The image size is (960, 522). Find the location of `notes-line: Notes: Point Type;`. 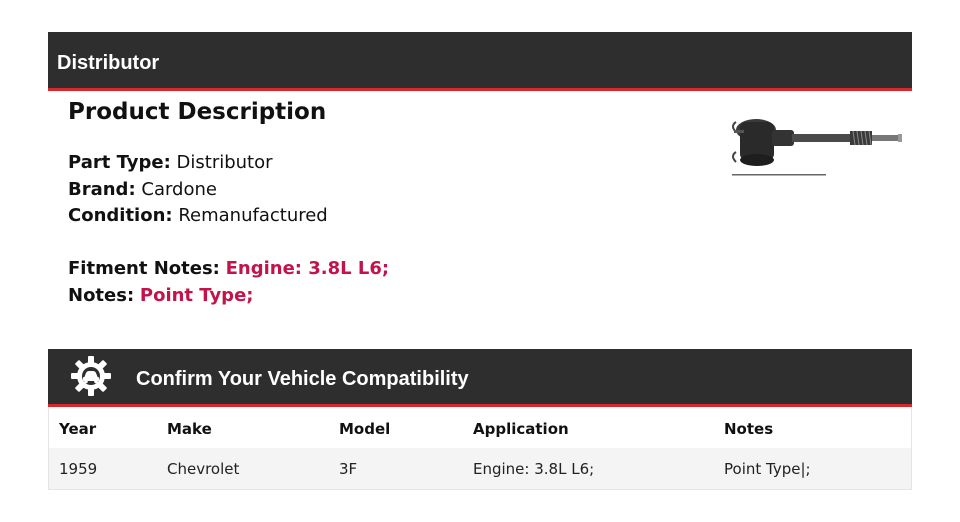

notes-line: Notes: Point Type; is located at coordinates (228, 296).